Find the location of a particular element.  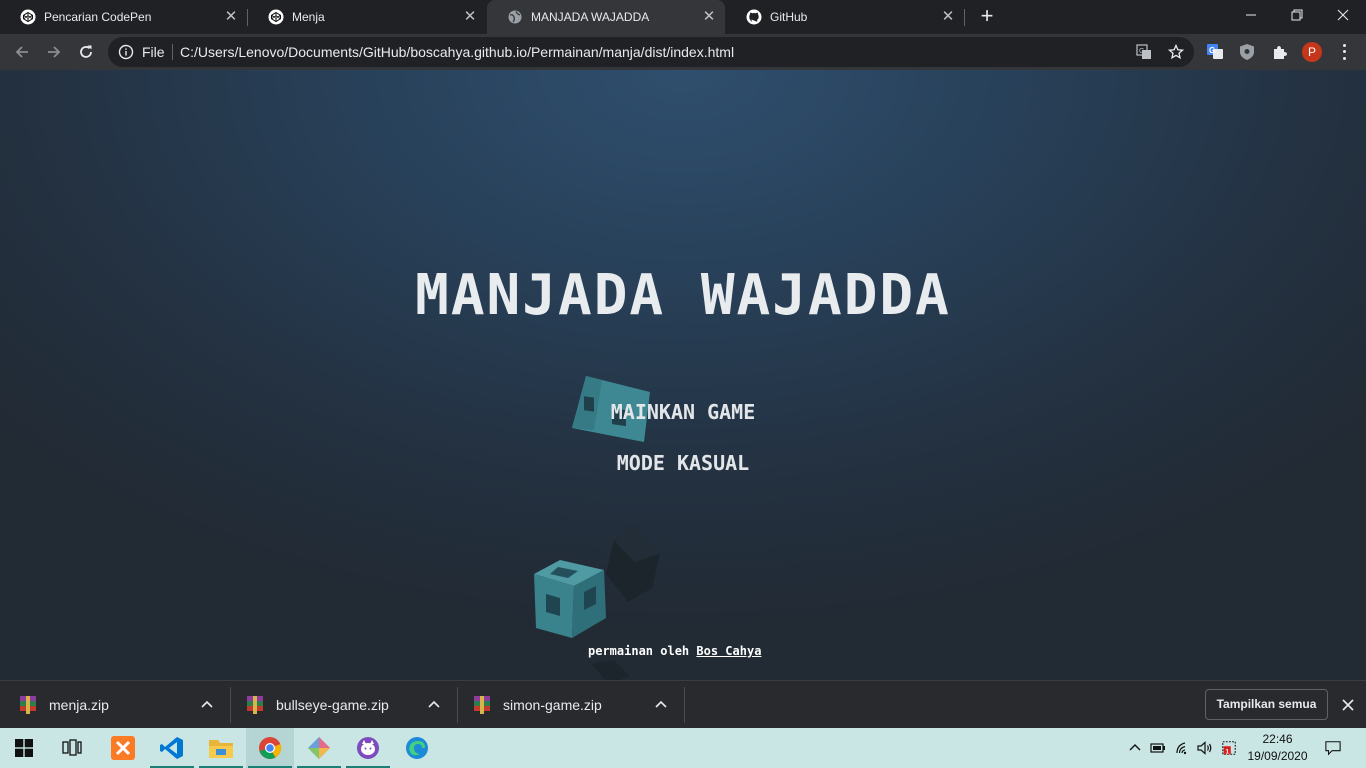

floating-cube is located at coordinates (570, 599).